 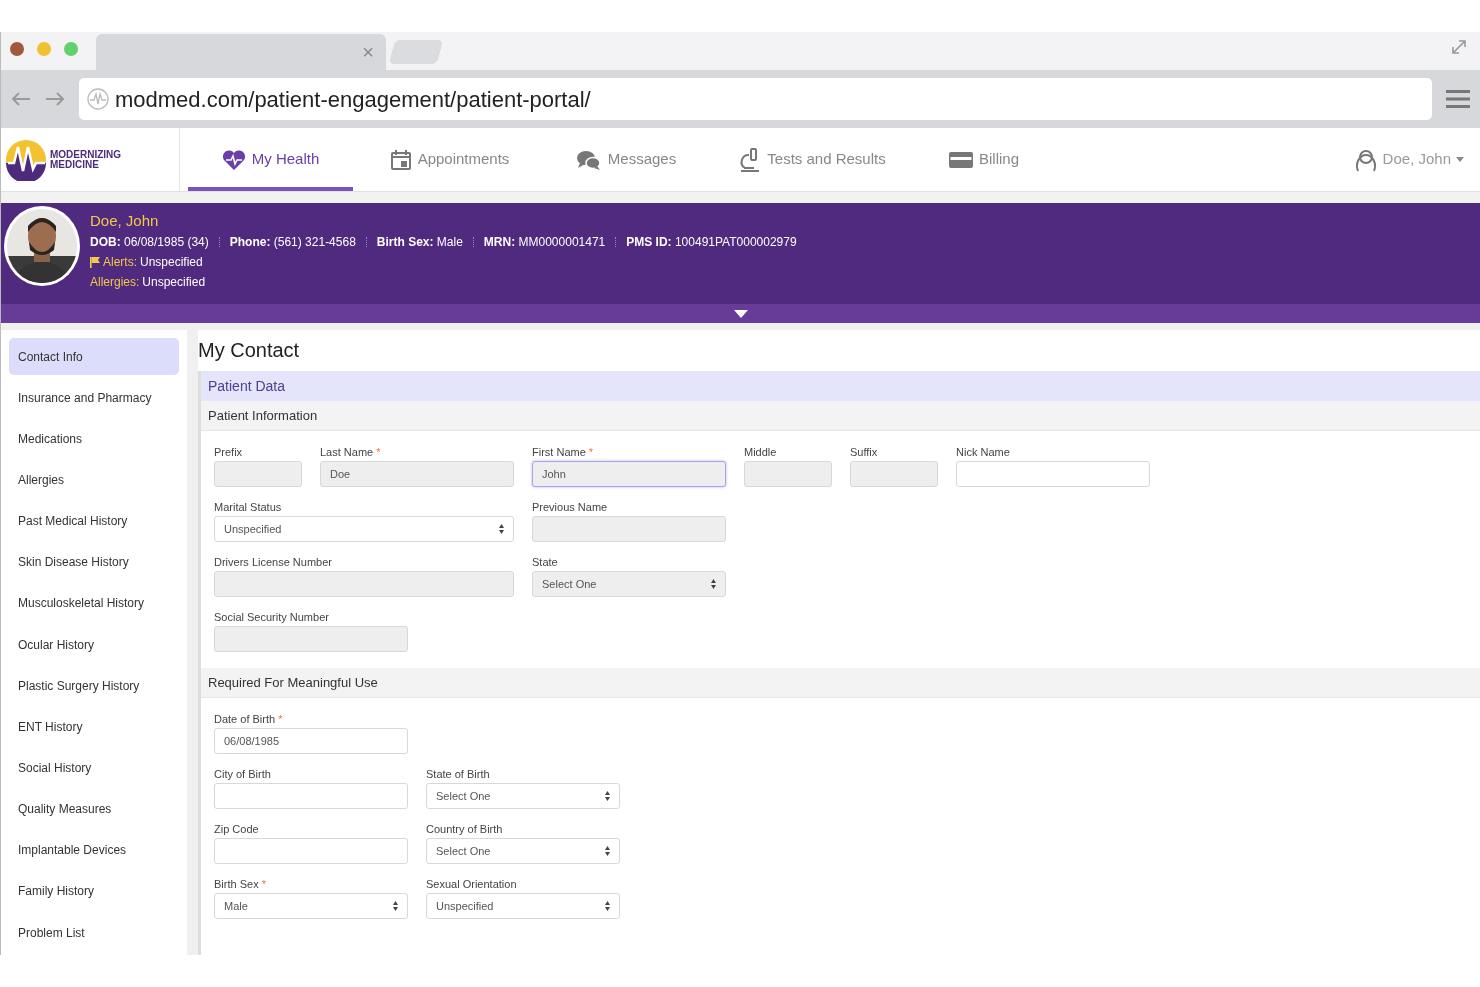 I want to click on field-label: State, so click(x=545, y=562).